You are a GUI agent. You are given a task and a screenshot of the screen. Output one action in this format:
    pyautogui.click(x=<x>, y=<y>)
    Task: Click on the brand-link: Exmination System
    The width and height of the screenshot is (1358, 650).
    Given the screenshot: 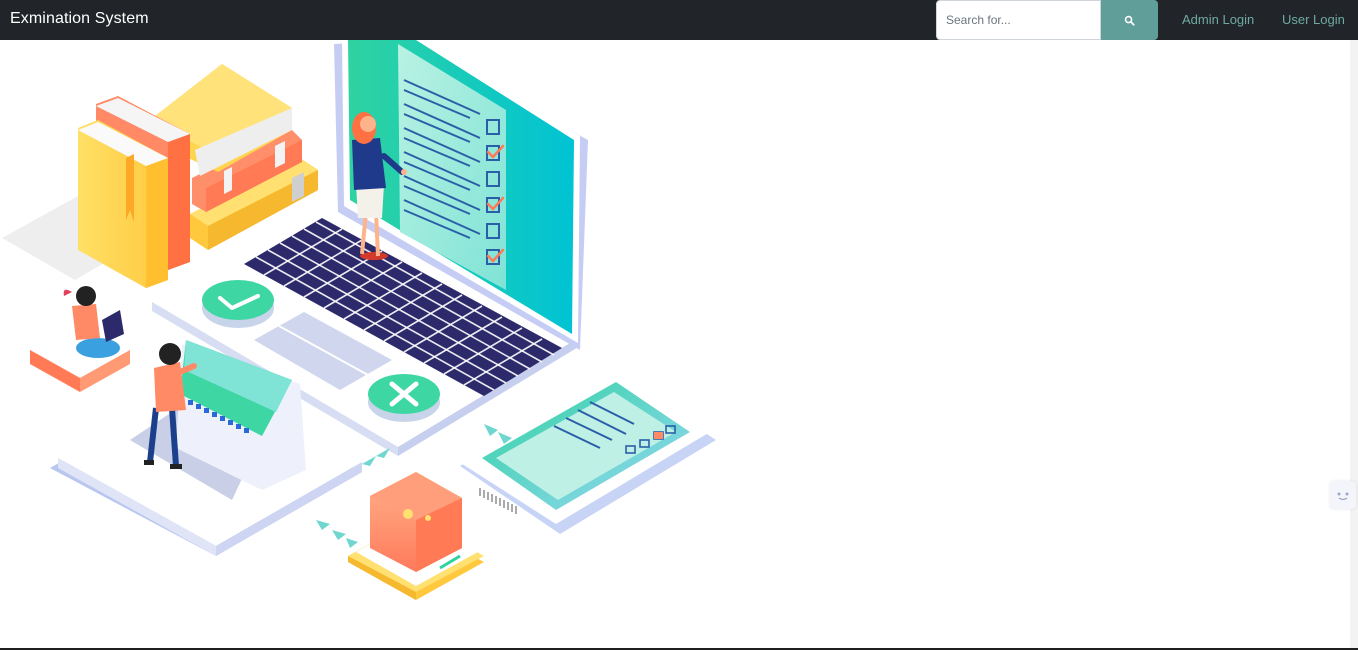 What is the action you would take?
    pyautogui.click(x=79, y=19)
    